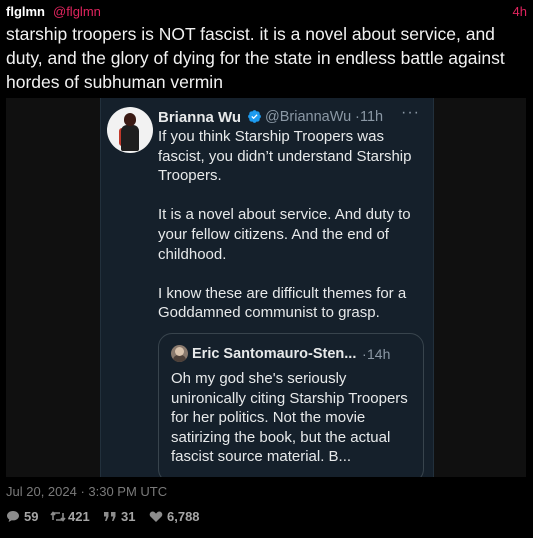 This screenshot has height=538, width=533. Describe the element at coordinates (128, 516) in the screenshot. I see `quotes-count: 31` at that location.